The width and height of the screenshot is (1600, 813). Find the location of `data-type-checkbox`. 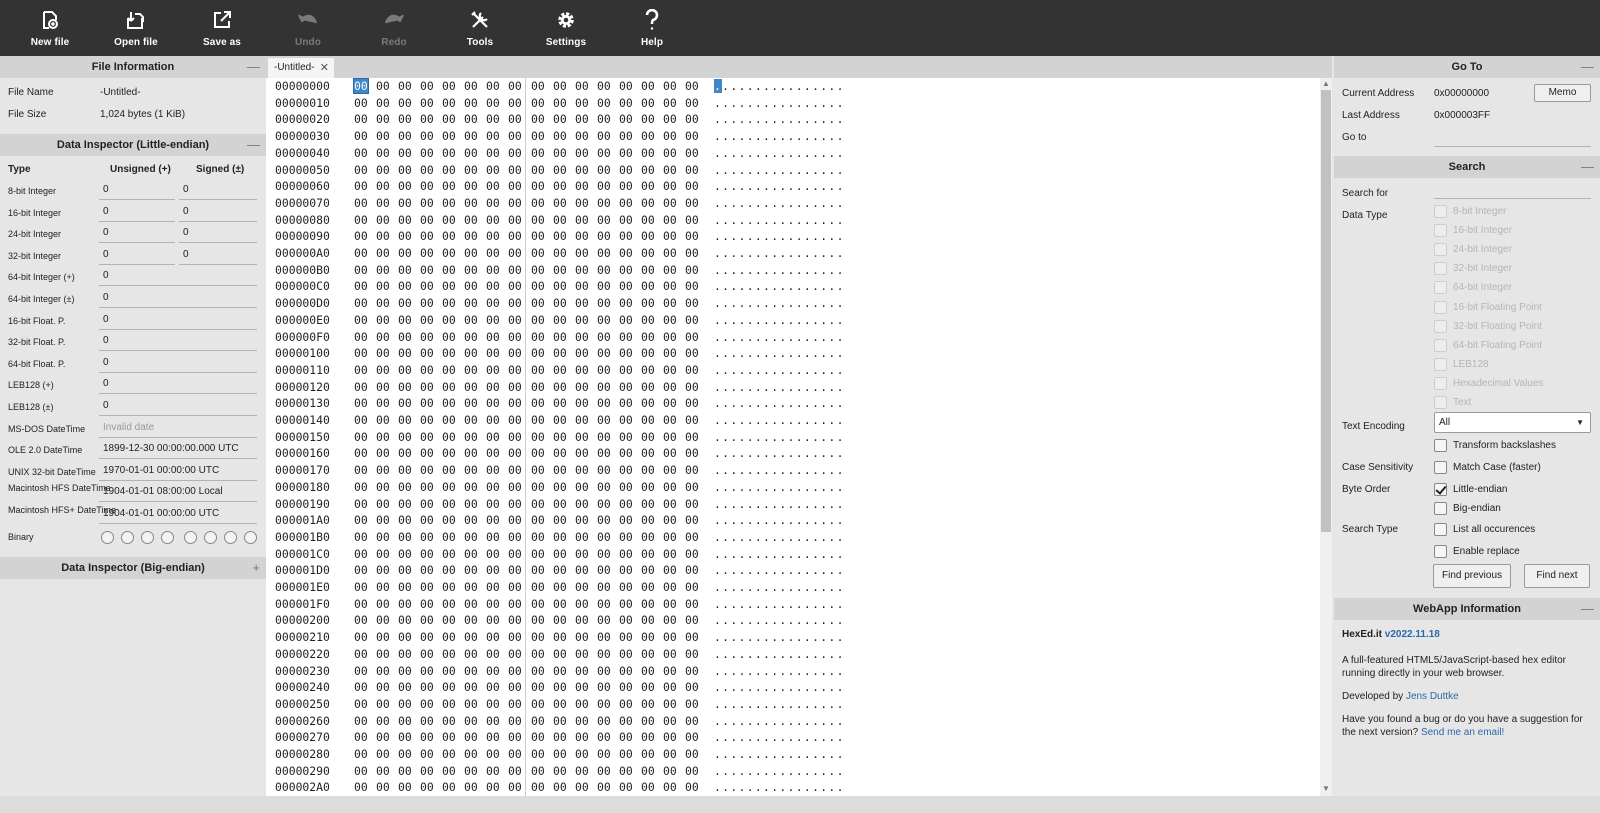

data-type-checkbox is located at coordinates (1440, 345).